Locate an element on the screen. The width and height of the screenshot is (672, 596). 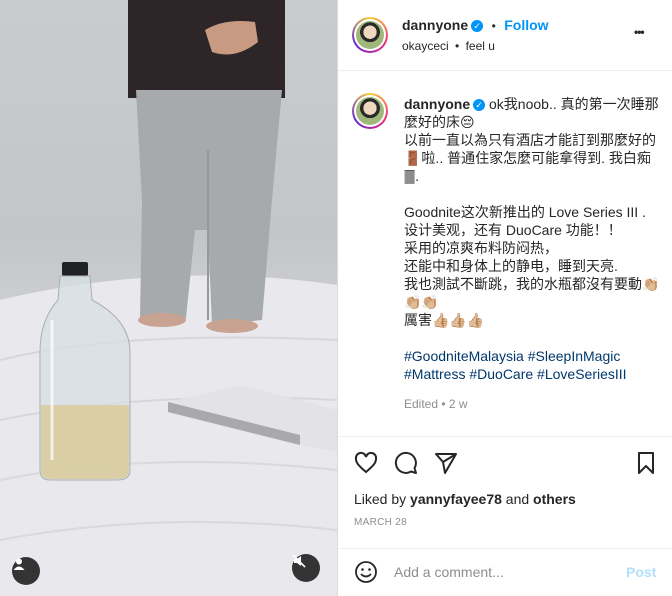
caption-meta: Edited • 2 w is located at coordinates (533, 404).